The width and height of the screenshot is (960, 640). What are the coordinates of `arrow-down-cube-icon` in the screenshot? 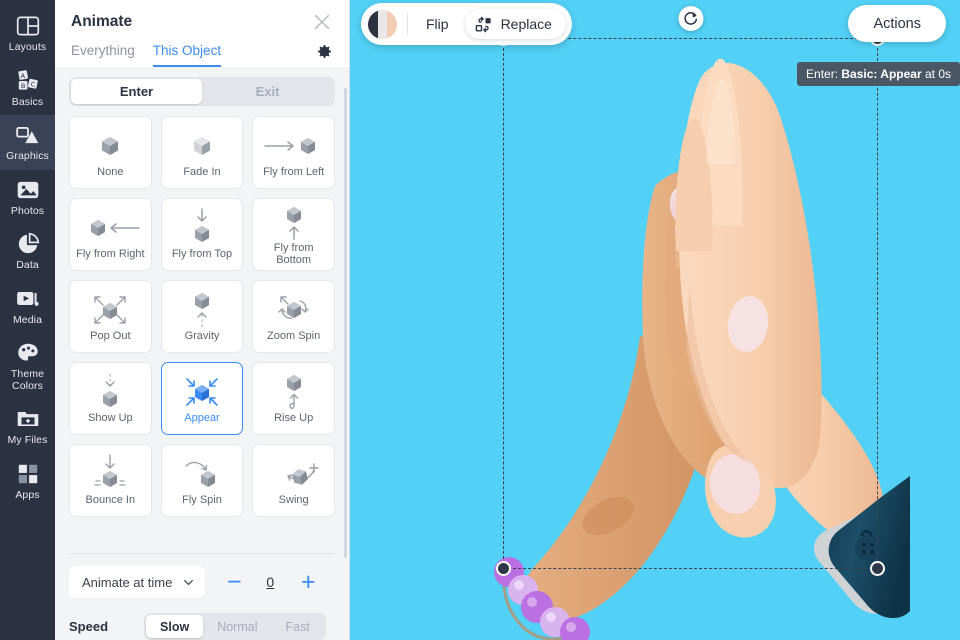 It's located at (202, 227).